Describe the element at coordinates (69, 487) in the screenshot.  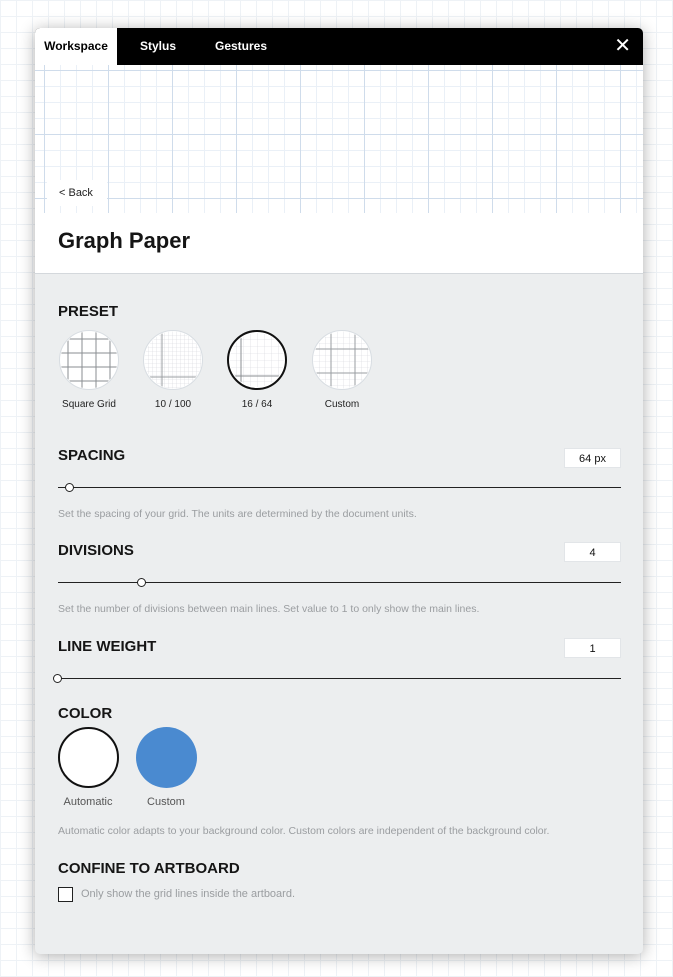
I see `spacing-slider-thumb` at that location.